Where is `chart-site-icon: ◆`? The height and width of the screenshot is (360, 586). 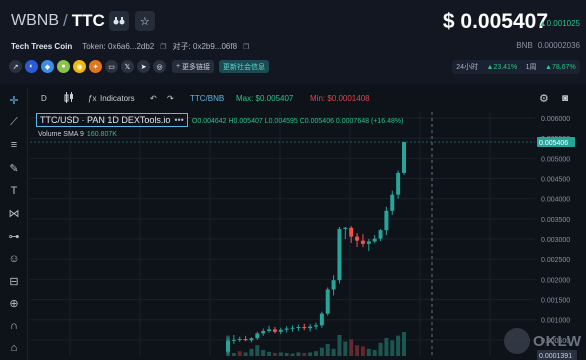 chart-site-icon: ◆ is located at coordinates (47, 66).